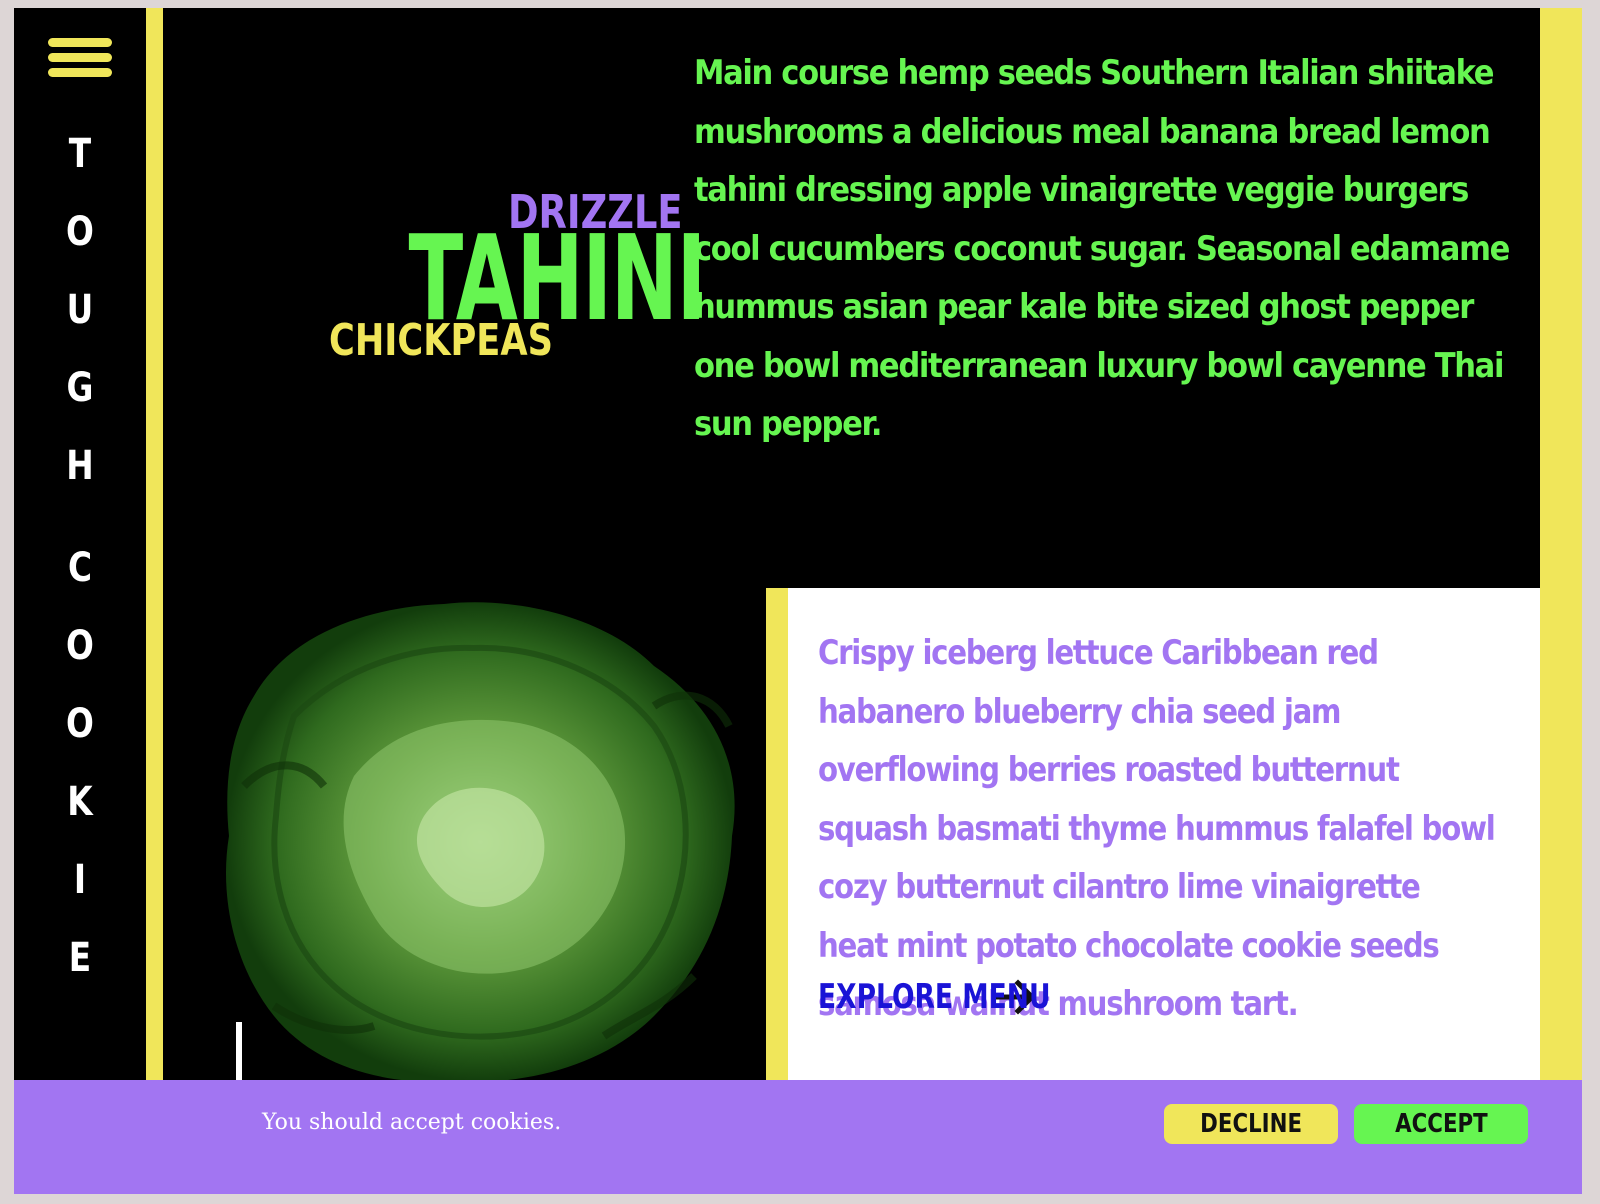 The height and width of the screenshot is (1204, 1600). I want to click on menu-bar-top, so click(80, 42).